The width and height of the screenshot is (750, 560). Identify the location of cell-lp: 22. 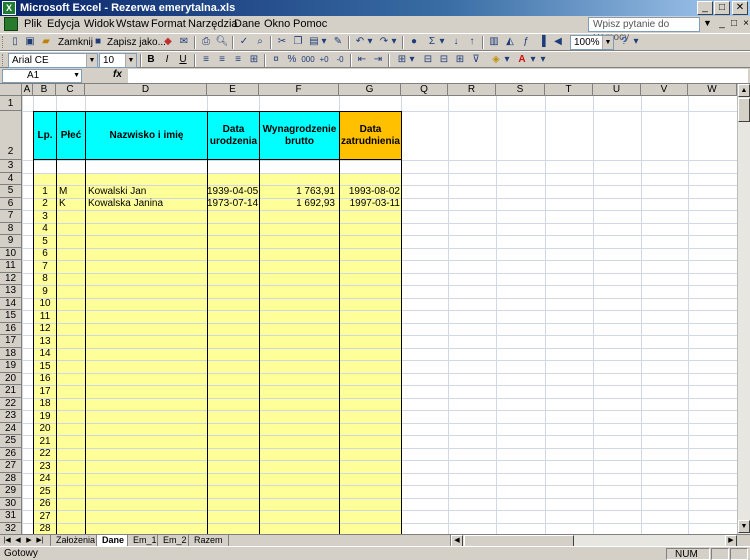
(45, 454).